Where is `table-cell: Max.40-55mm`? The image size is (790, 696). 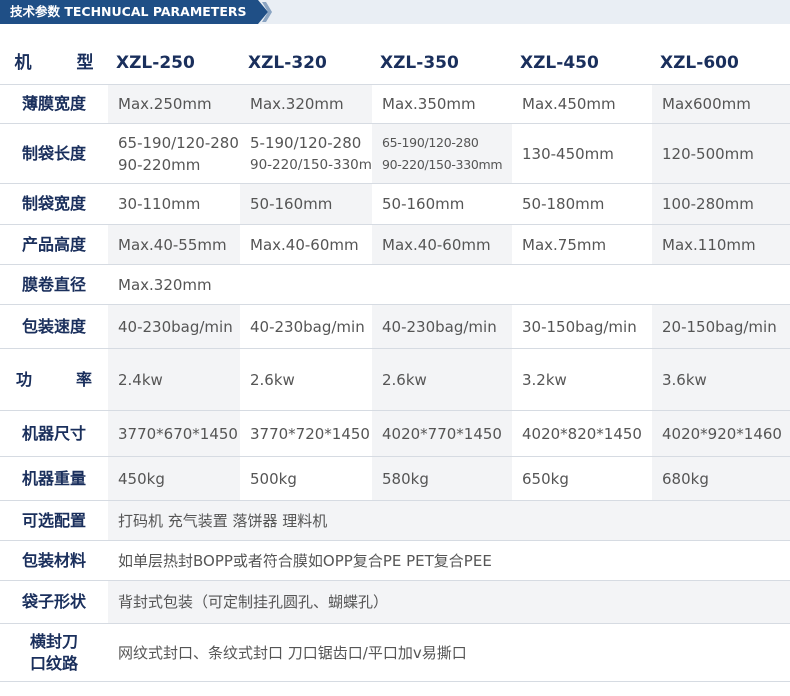
table-cell: Max.40-55mm is located at coordinates (174, 244).